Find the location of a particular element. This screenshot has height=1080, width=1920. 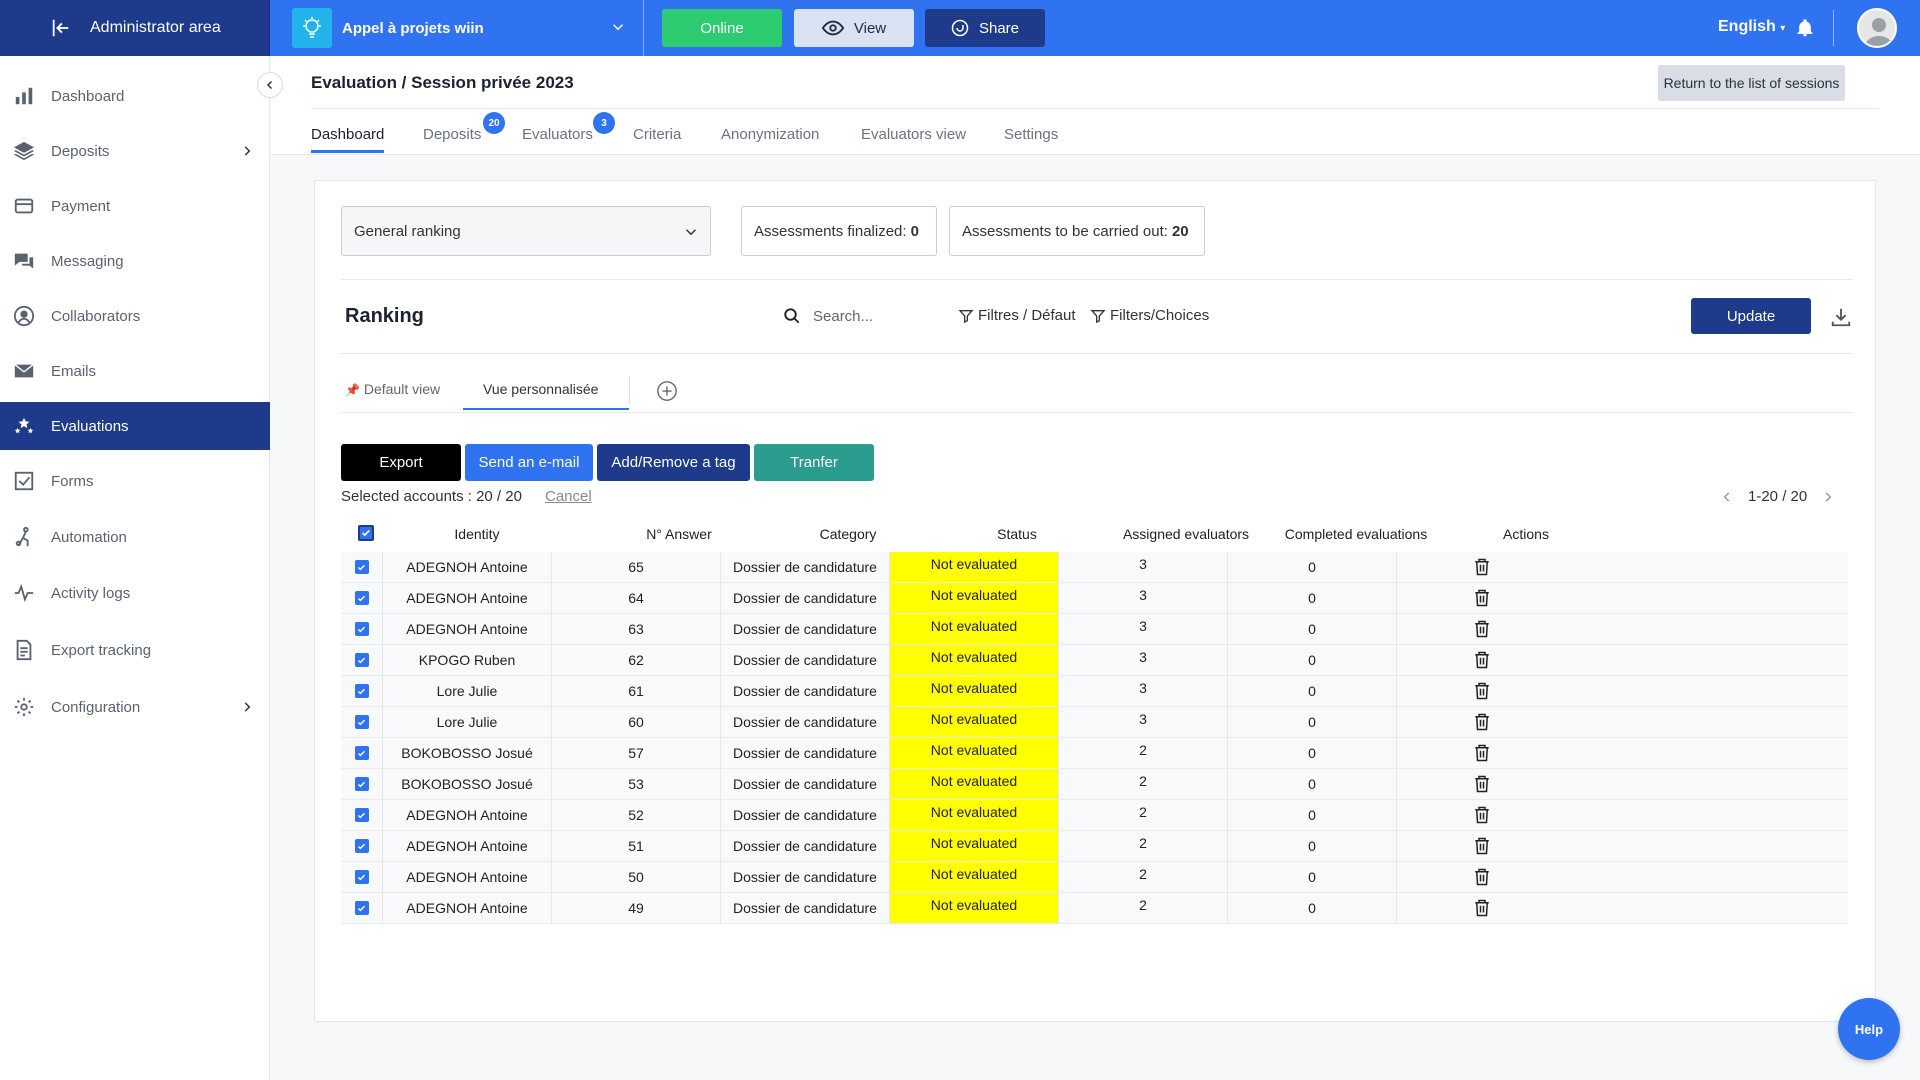

tab-custom-view: Vue personnalisée is located at coordinates (540, 389).